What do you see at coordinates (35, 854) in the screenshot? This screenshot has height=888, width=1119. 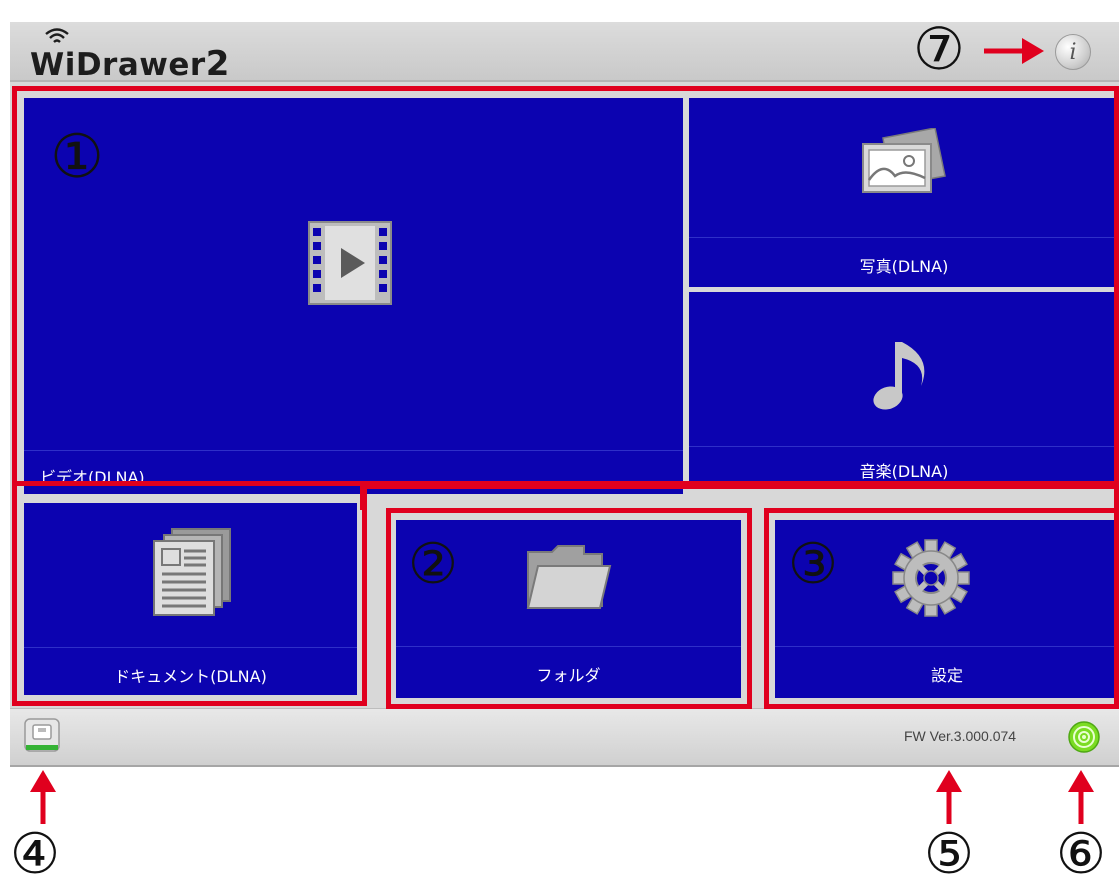 I see `callout-number-4: ④` at bounding box center [35, 854].